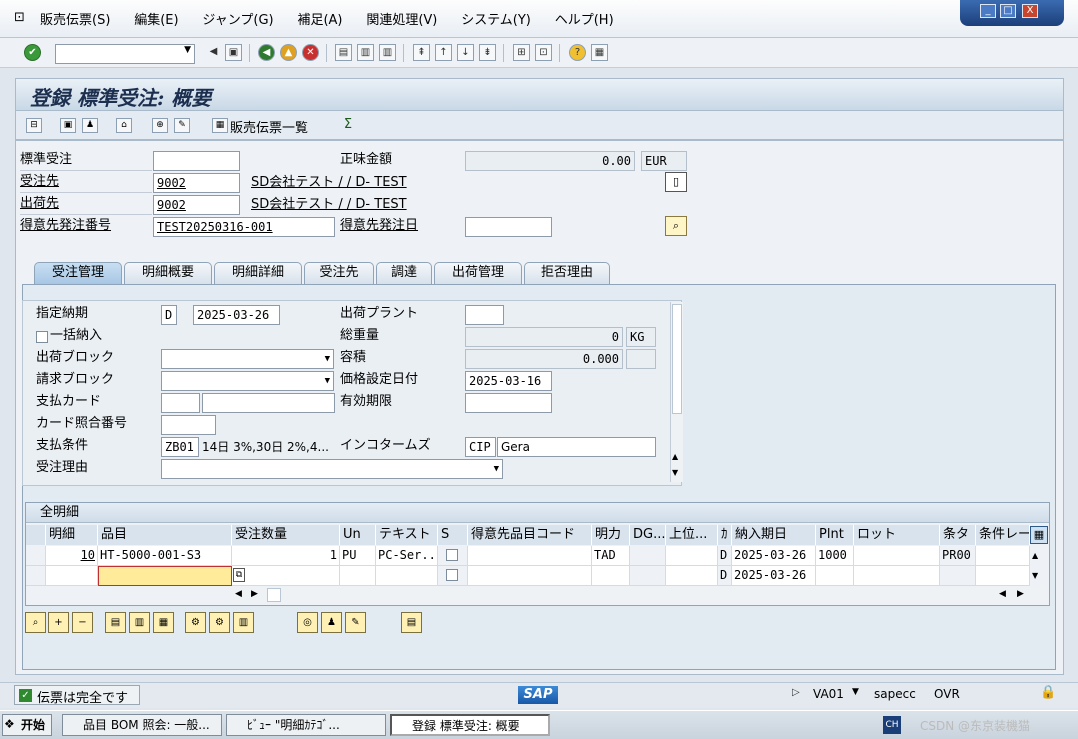  What do you see at coordinates (195, 622) in the screenshot?
I see `configuration-button: ⚙` at bounding box center [195, 622].